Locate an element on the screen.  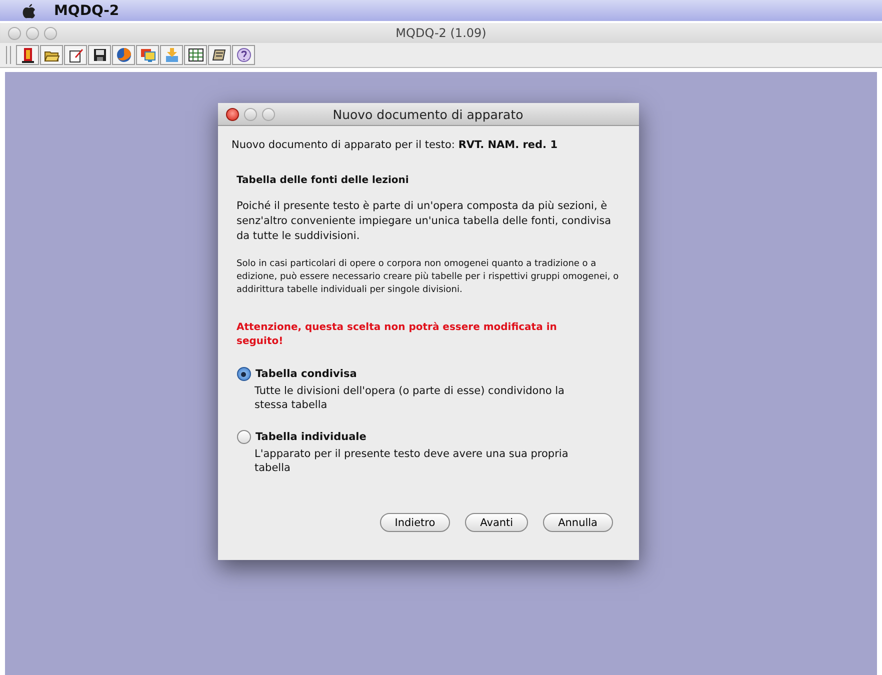
floppy-disk-button is located at coordinates (99, 55).